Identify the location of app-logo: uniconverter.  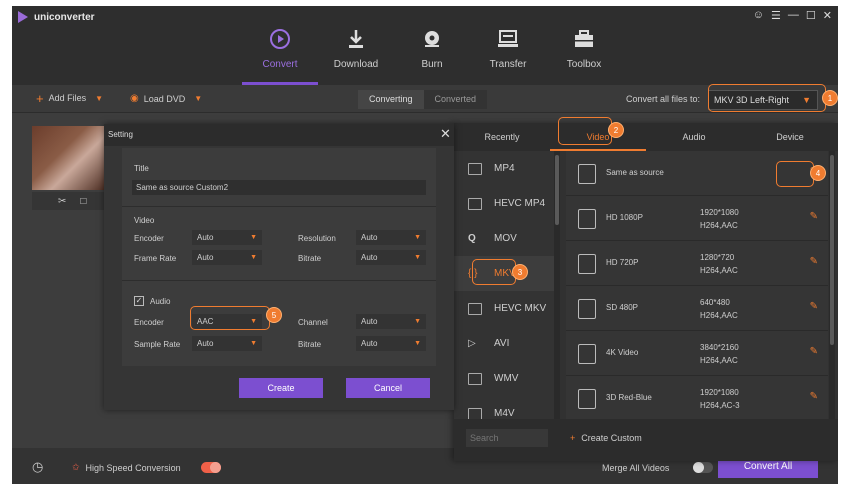
(56, 17).